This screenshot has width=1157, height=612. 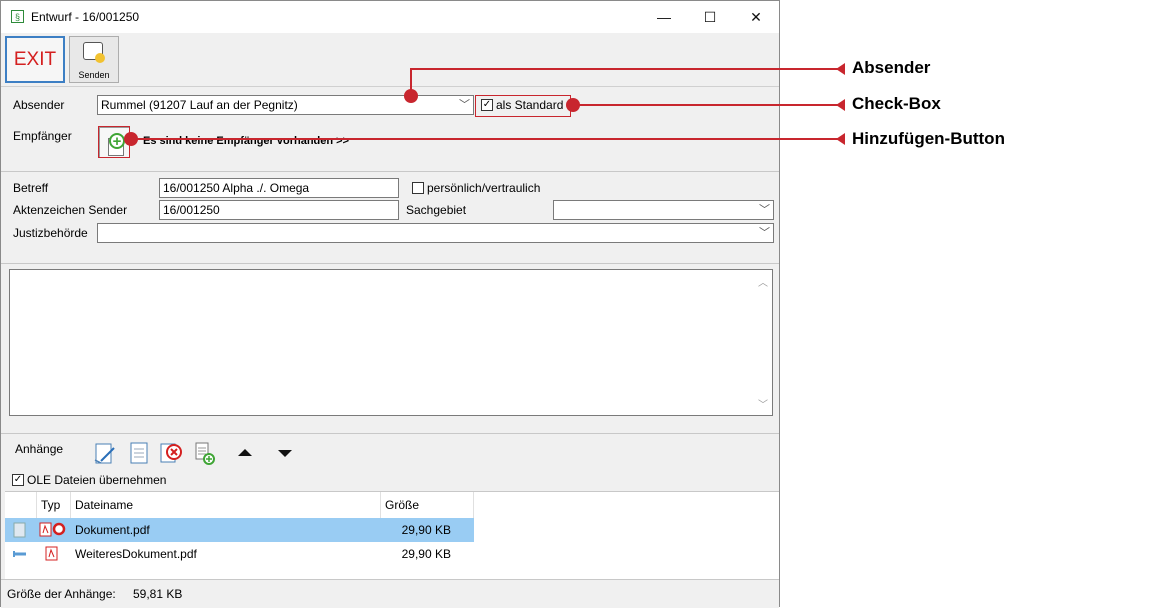 What do you see at coordinates (523, 106) in the screenshot?
I see `checkbox-highlight-frame` at bounding box center [523, 106].